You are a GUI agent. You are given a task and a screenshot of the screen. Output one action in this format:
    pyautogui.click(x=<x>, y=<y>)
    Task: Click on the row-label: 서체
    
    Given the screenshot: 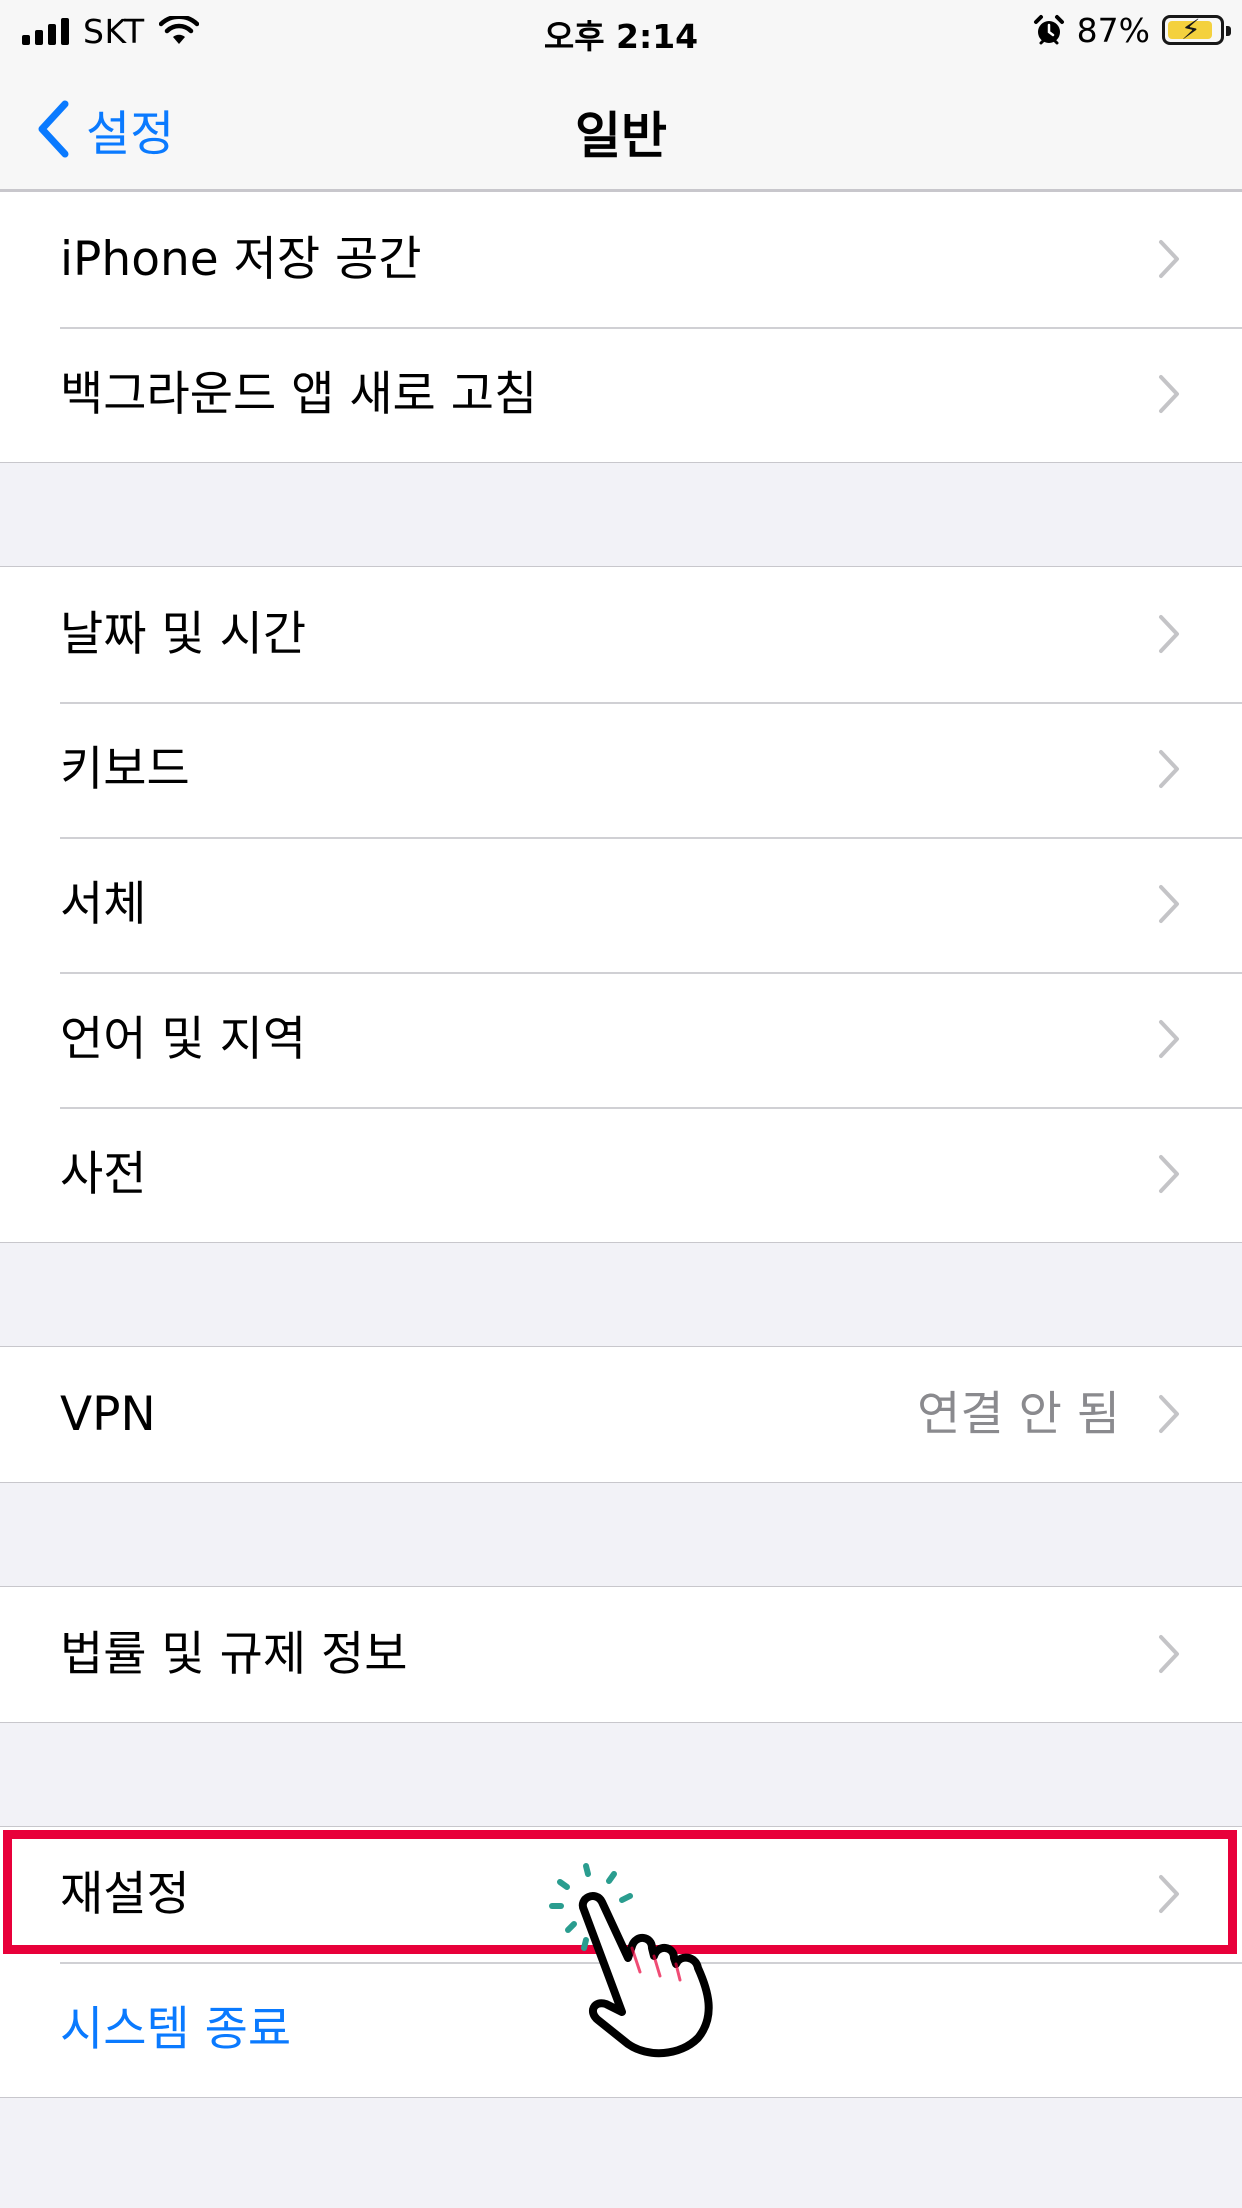 What is the action you would take?
    pyautogui.click(x=103, y=904)
    